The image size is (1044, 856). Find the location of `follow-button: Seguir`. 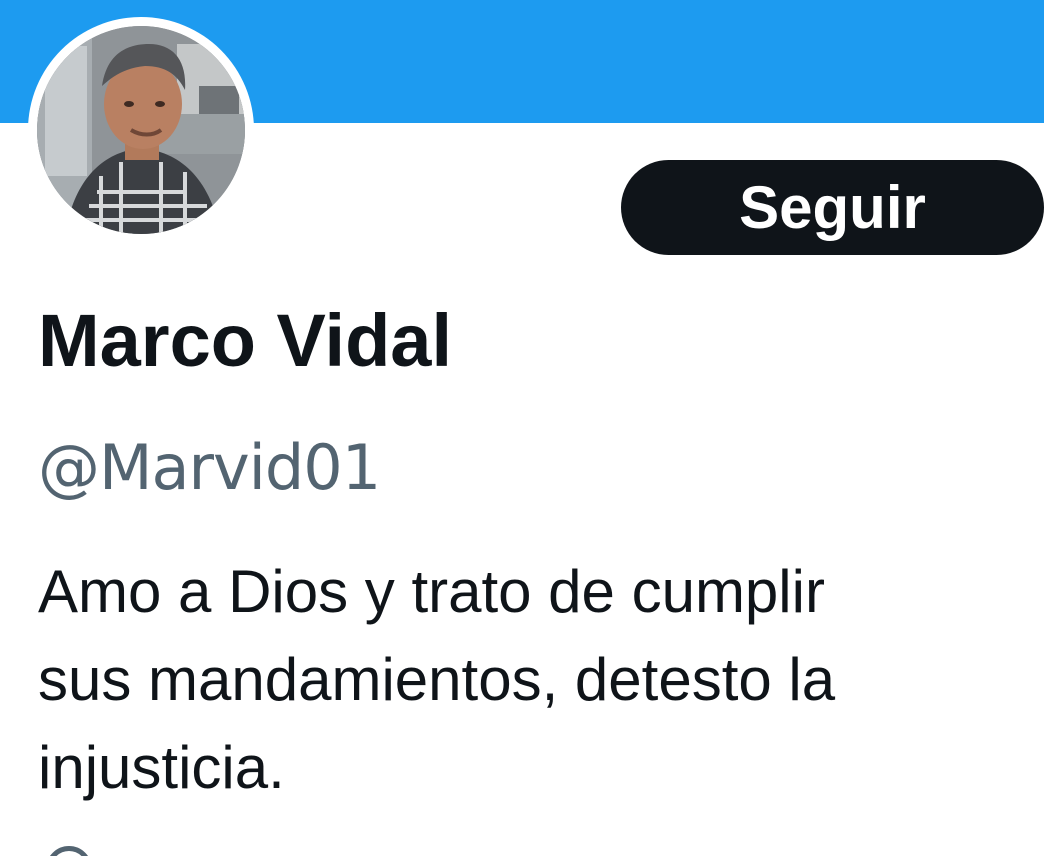

follow-button: Seguir is located at coordinates (832, 207).